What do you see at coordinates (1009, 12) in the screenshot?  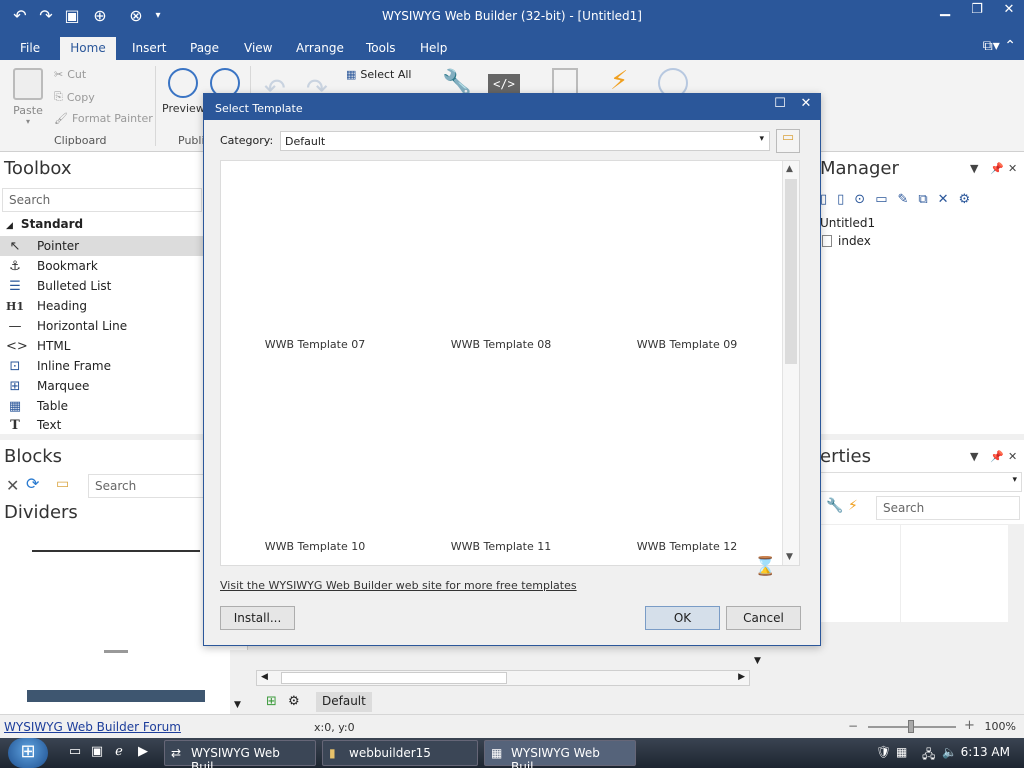 I see `close-button: ✕` at bounding box center [1009, 12].